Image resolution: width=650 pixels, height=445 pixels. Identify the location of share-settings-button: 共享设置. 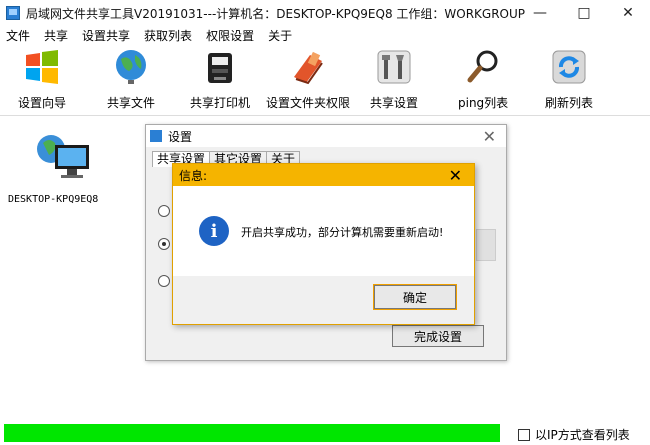
(394, 78).